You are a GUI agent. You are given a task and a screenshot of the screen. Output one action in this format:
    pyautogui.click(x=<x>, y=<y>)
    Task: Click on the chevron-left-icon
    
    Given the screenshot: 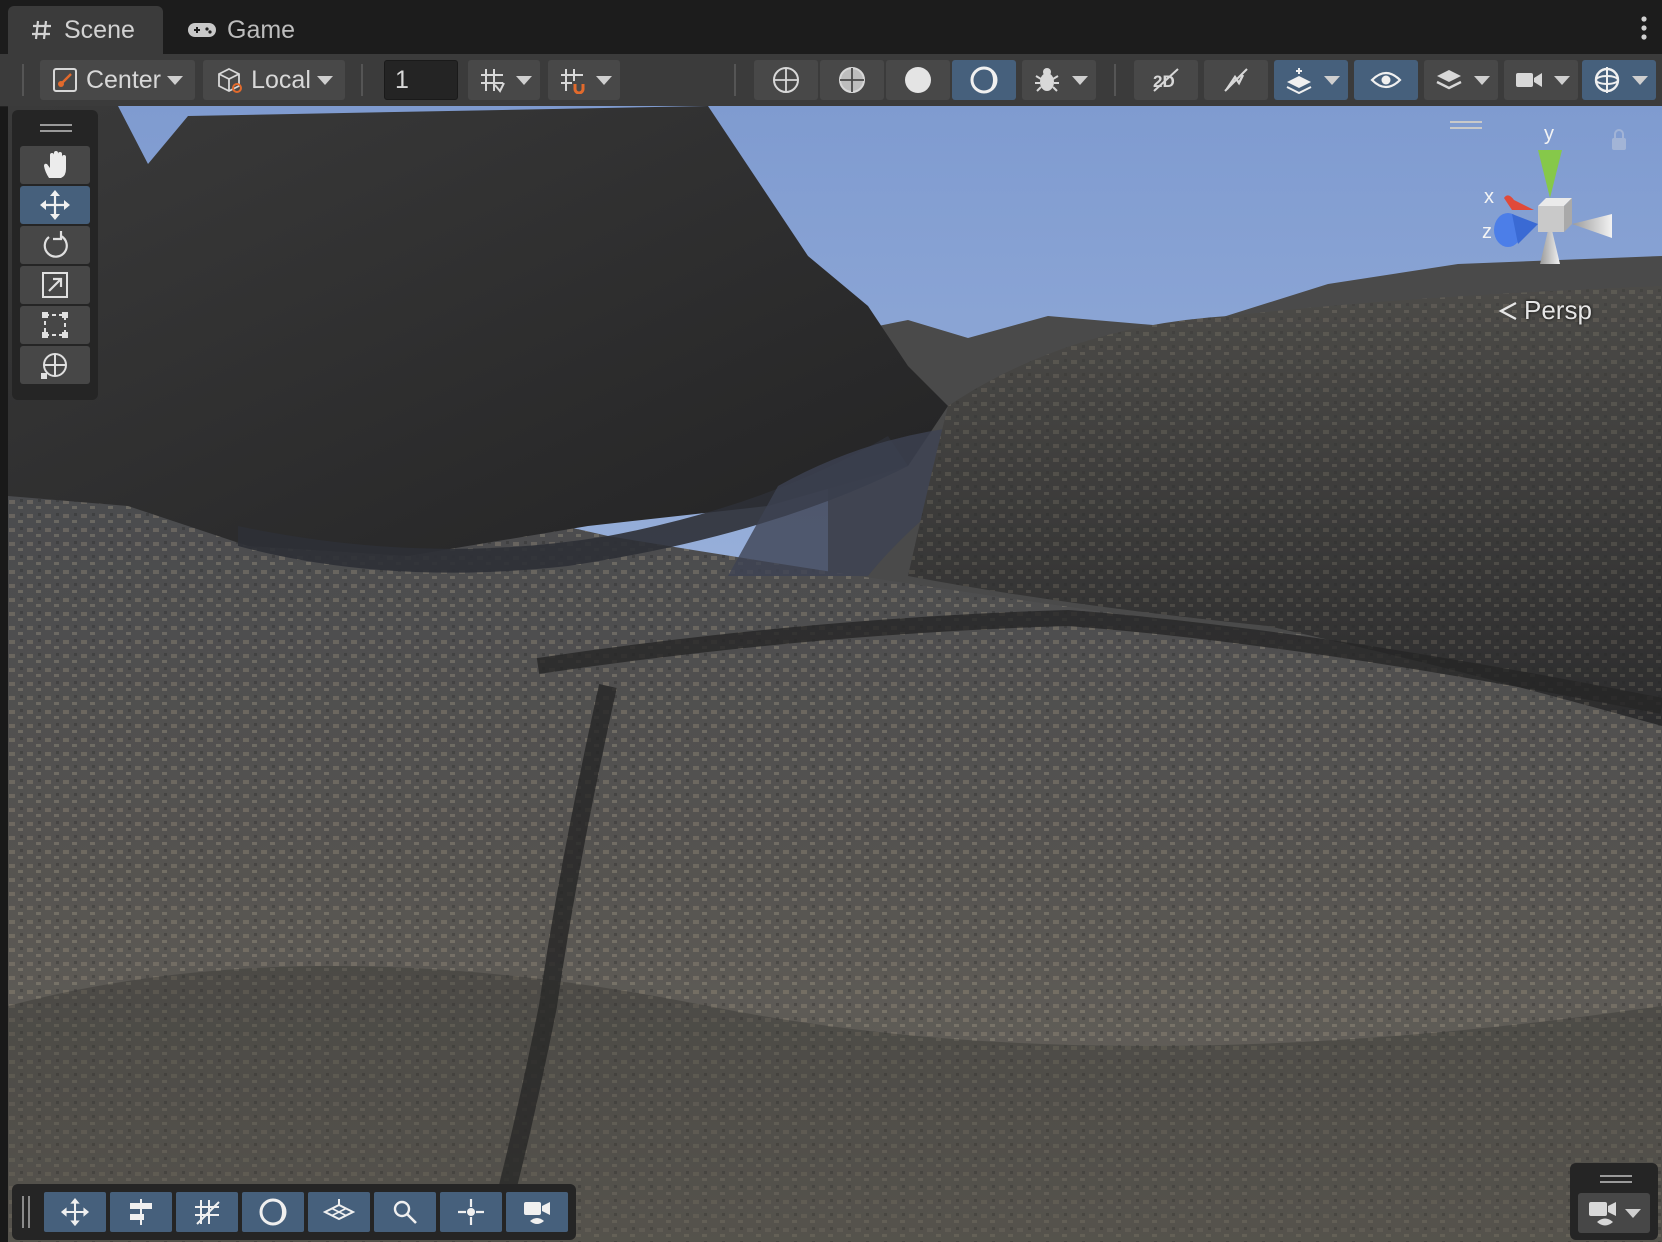 What is the action you would take?
    pyautogui.click(x=1507, y=310)
    